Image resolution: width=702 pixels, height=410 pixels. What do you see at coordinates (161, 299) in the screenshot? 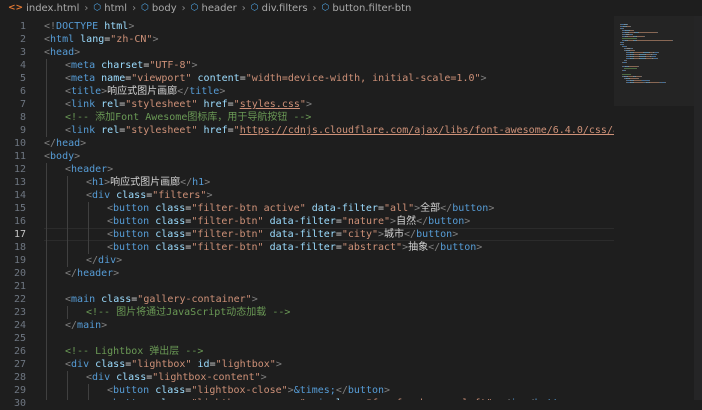
I see `code-line: <main class="gallery-container">` at bounding box center [161, 299].